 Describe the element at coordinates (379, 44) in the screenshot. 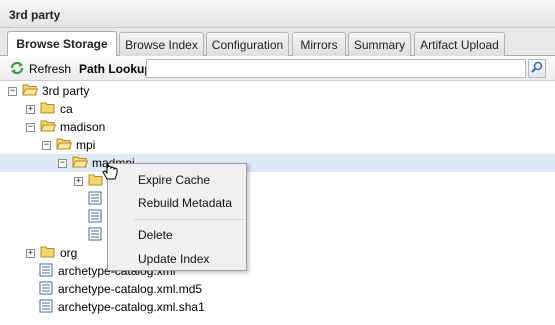

I see `tab-summary: Summary` at that location.